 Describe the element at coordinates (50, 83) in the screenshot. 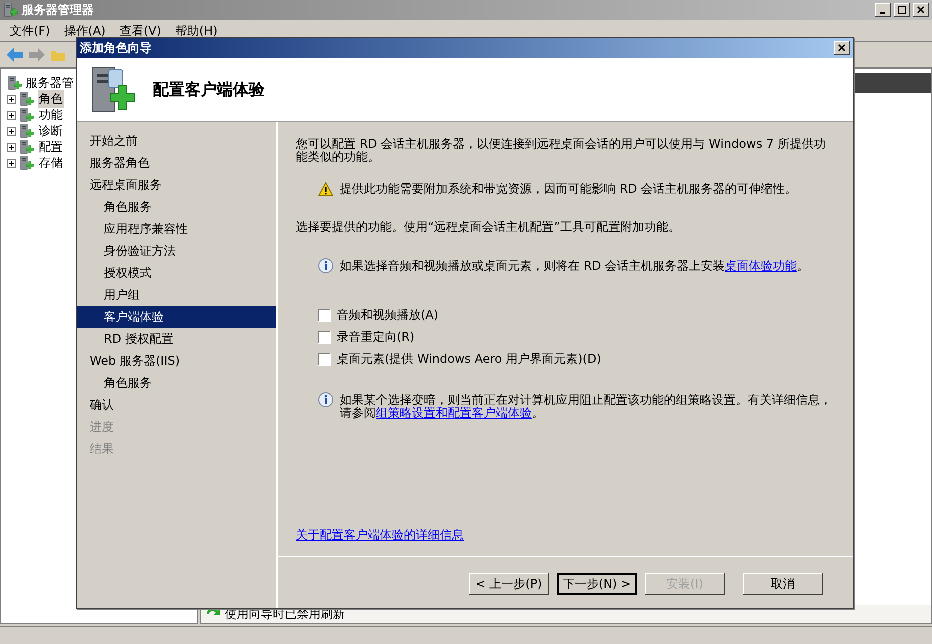

I see `tree-item: 服务器管` at that location.